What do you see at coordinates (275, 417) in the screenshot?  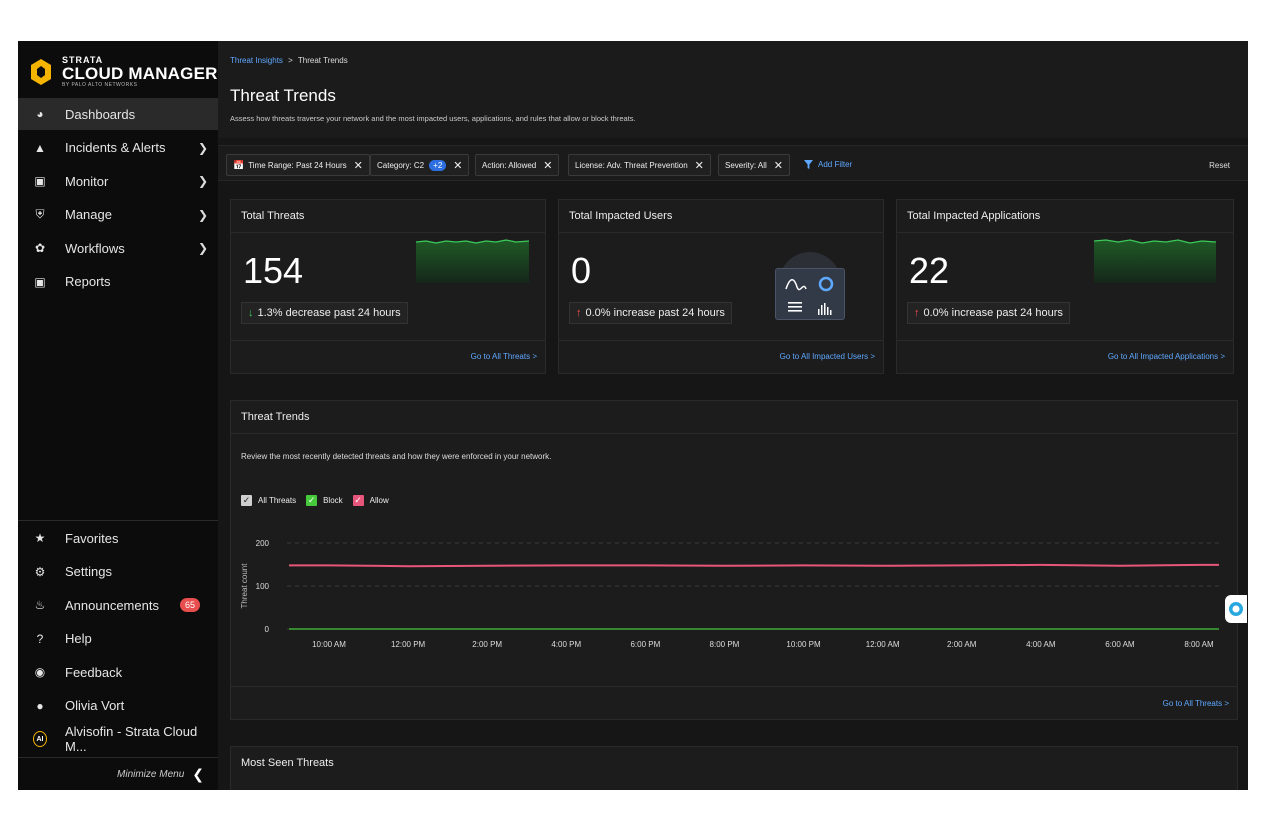 I see `card-title: Threat Trends` at bounding box center [275, 417].